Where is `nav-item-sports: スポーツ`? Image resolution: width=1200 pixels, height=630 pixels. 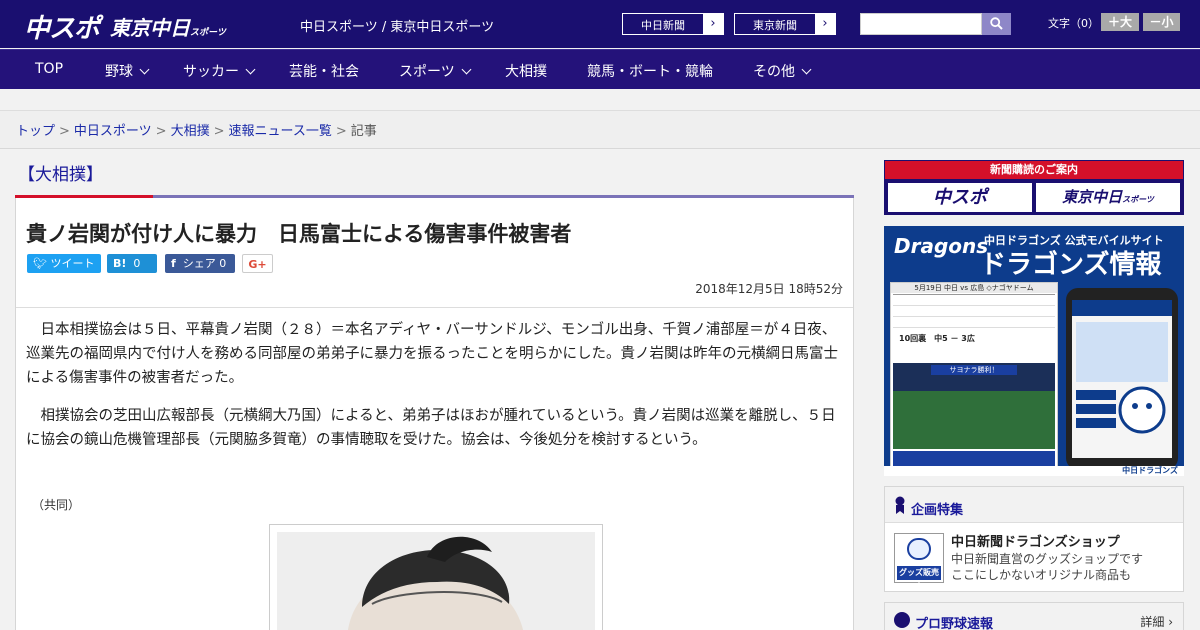 nav-item-sports: スポーツ is located at coordinates (435, 71).